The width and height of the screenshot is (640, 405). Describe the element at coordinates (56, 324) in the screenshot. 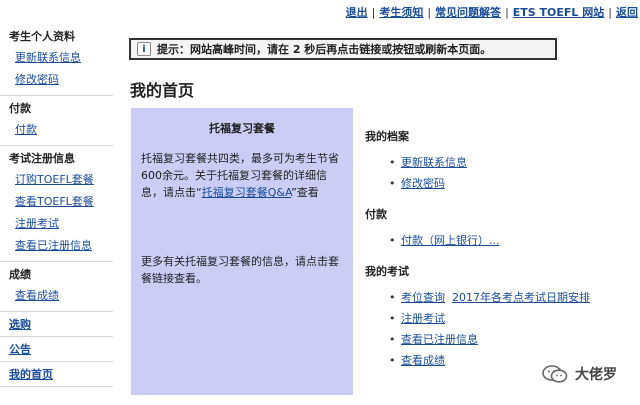

I see `sidebar-section-shop: 选购` at that location.